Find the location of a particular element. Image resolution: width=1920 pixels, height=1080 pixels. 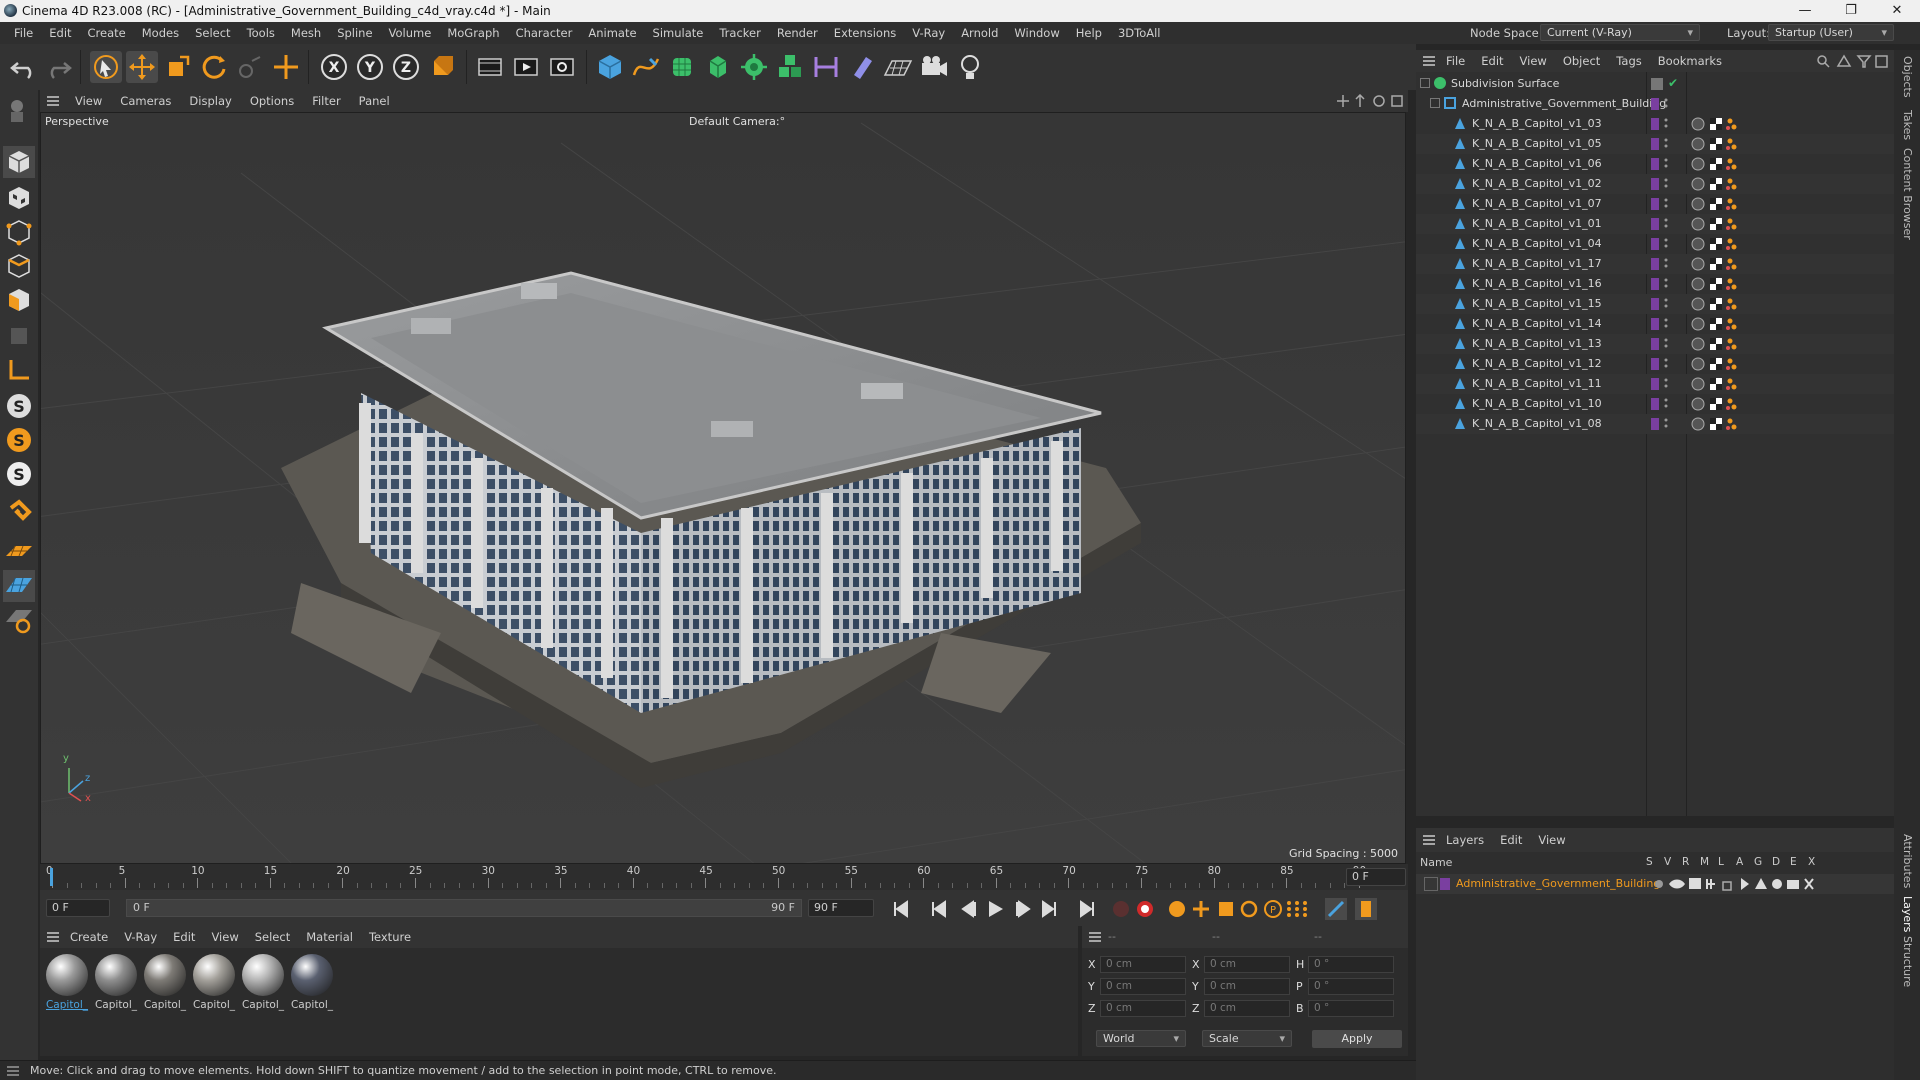

rotate-tool-icon is located at coordinates (214, 67).